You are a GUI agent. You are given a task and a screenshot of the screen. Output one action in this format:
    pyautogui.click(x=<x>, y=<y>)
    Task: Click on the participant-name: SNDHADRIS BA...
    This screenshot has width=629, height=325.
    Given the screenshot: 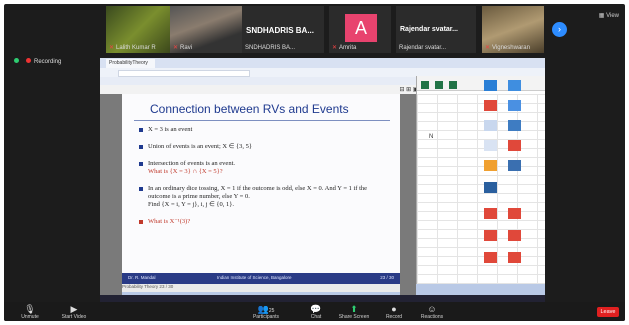 What is the action you would take?
    pyautogui.click(x=270, y=48)
    